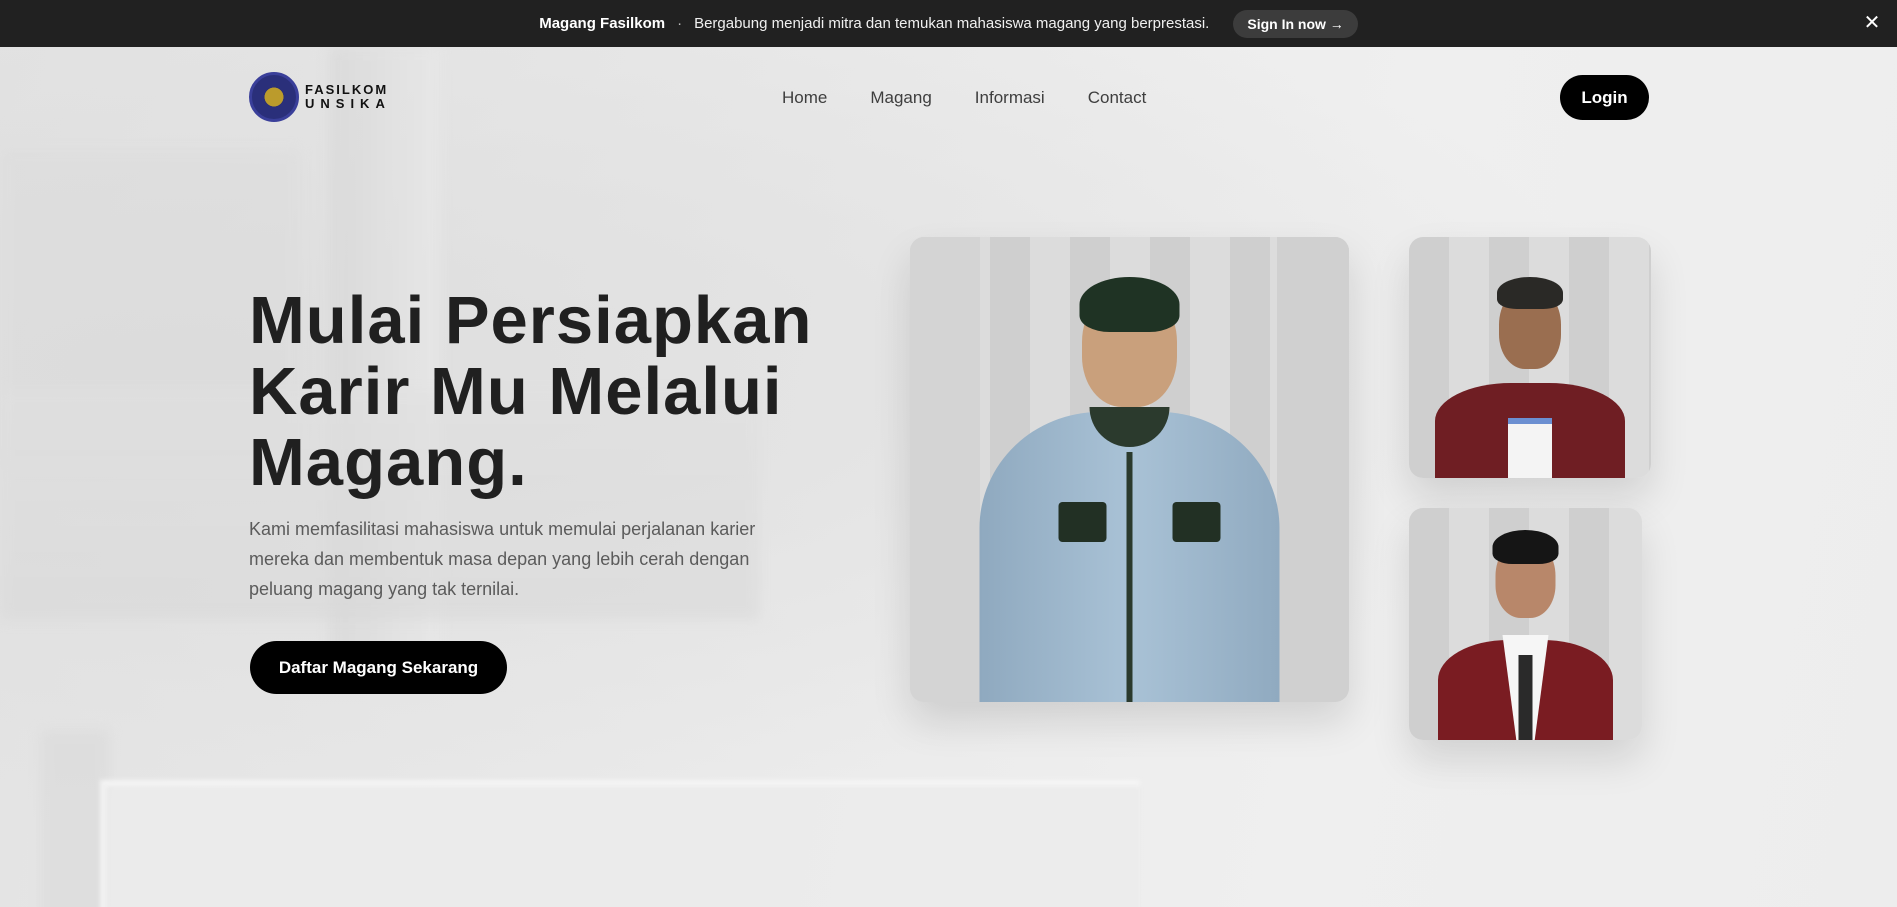 This screenshot has width=1897, height=907. I want to click on hero-title-line-3: Magang., so click(388, 462).